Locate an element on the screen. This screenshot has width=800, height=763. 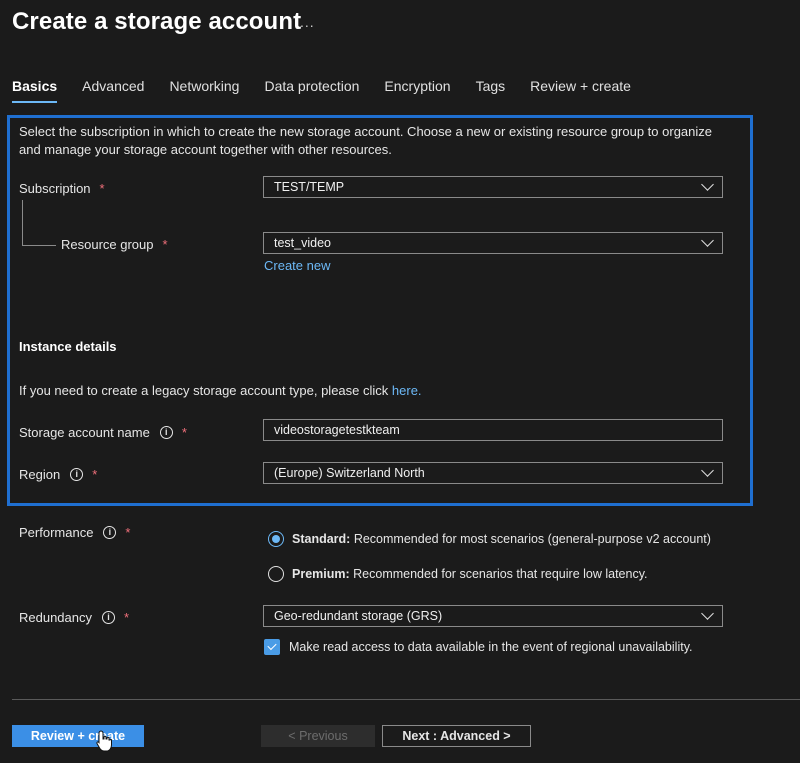
footer-divider is located at coordinates (406, 699).